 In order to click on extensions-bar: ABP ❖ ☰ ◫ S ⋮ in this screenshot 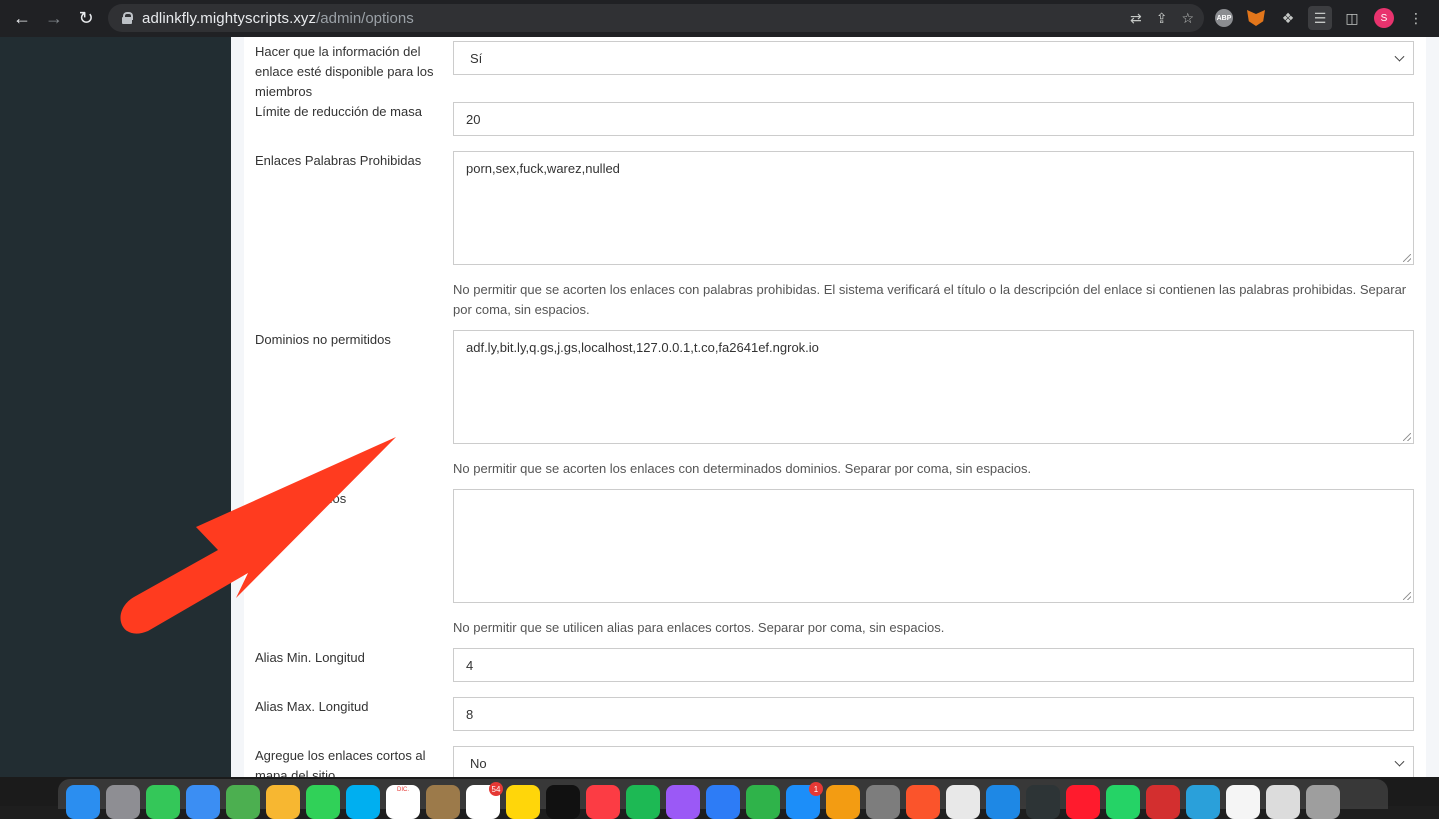, I will do `click(1320, 18)`.